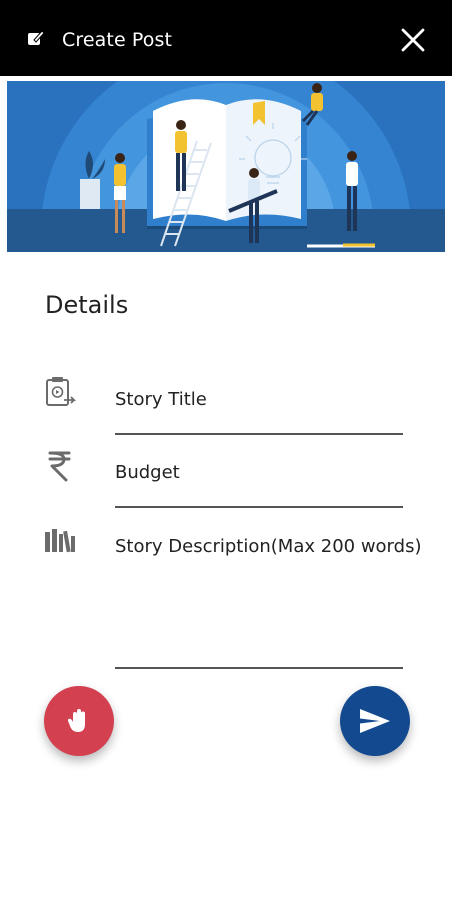 The image size is (452, 900). Describe the element at coordinates (268, 546) in the screenshot. I see `story-description-label: Story Description(Max 200 words)` at that location.